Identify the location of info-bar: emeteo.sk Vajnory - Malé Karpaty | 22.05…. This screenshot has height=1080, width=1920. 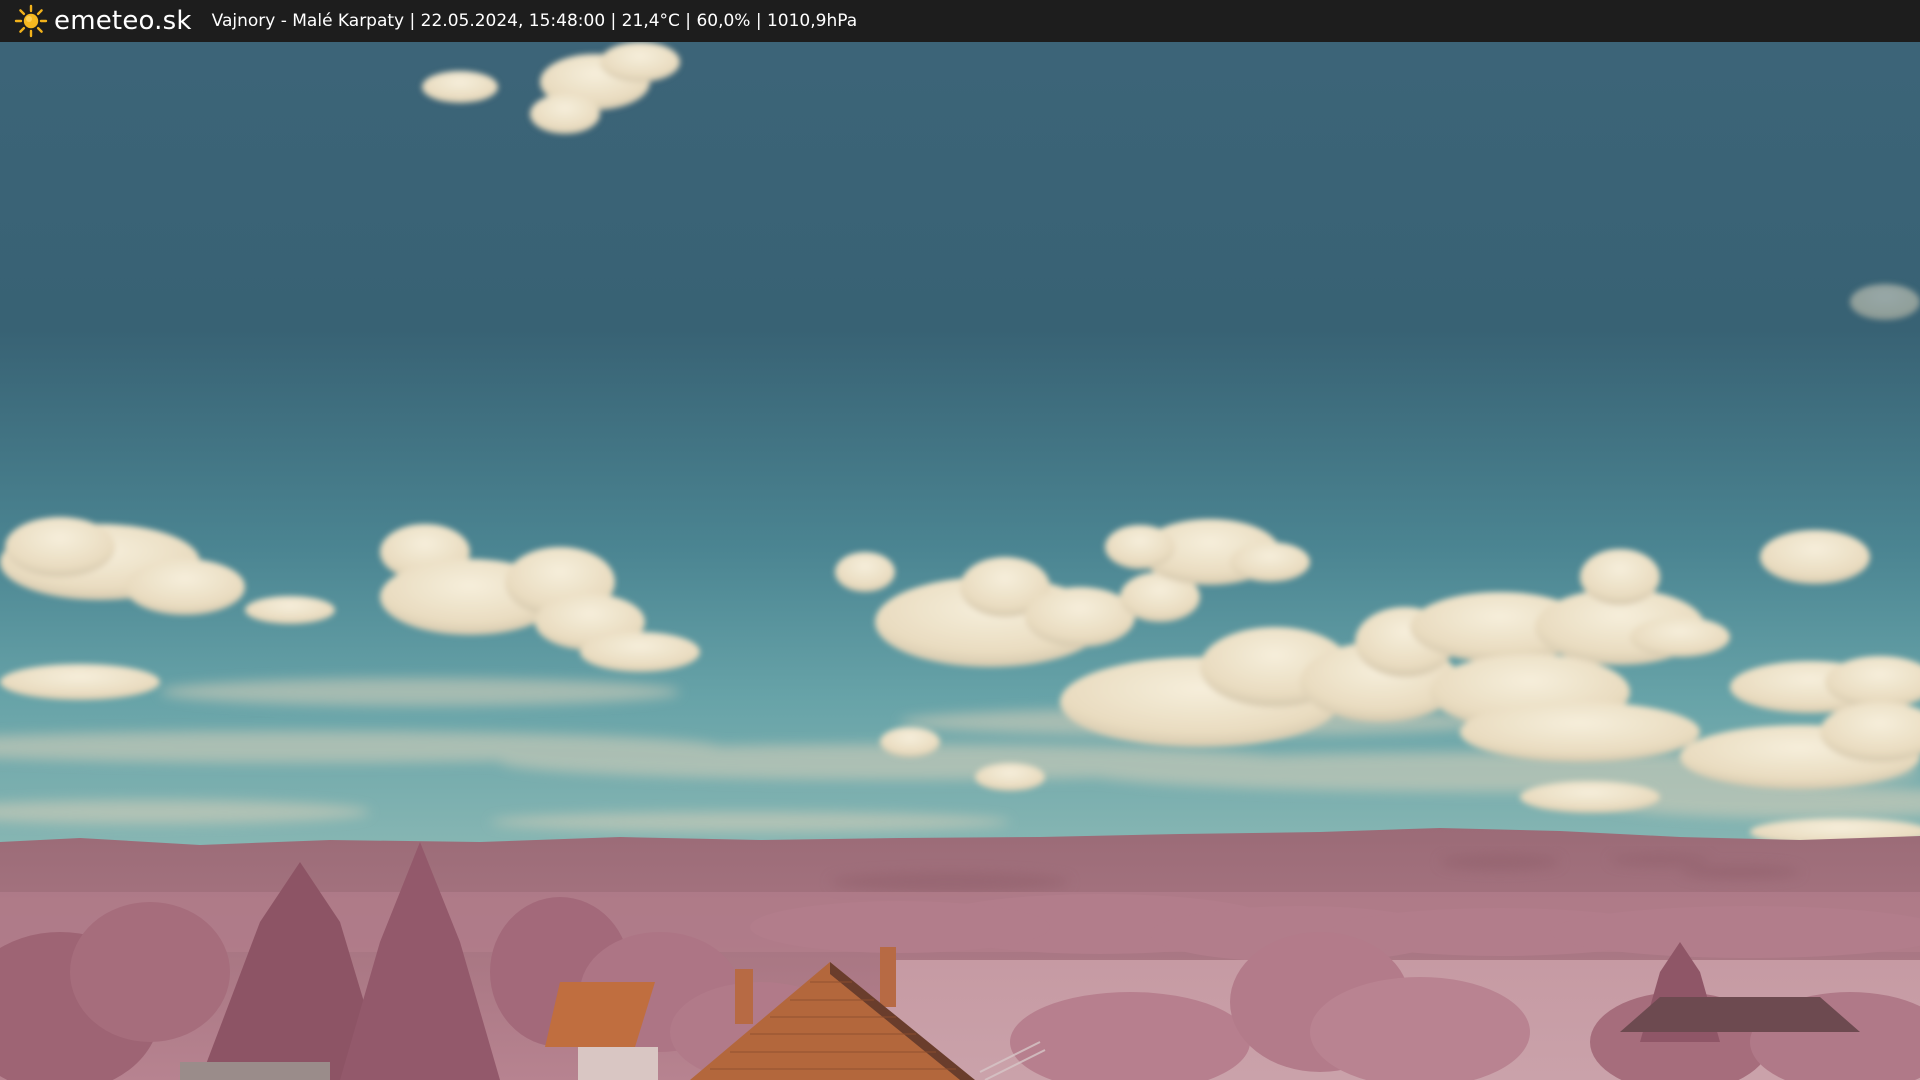
(960, 21).